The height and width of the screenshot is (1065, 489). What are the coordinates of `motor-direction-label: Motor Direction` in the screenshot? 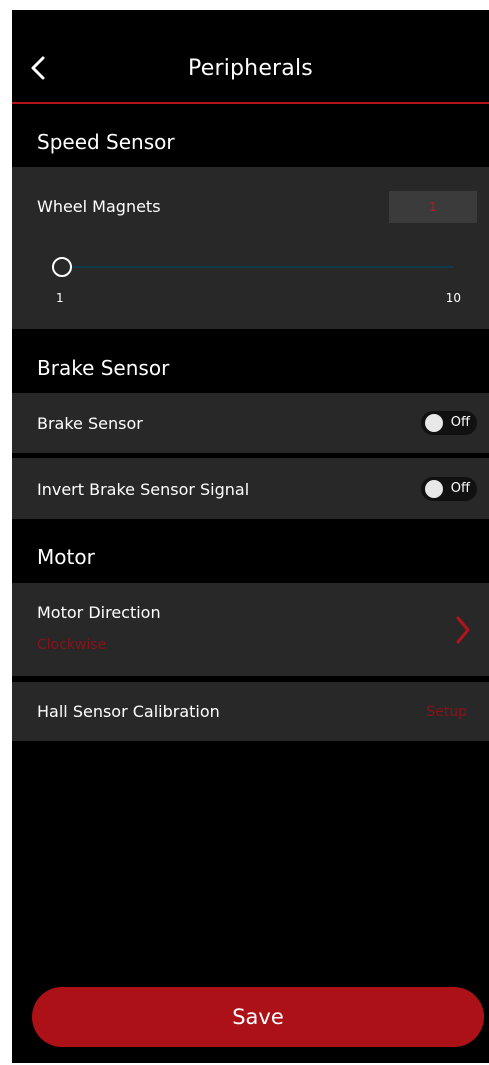 It's located at (99, 612).